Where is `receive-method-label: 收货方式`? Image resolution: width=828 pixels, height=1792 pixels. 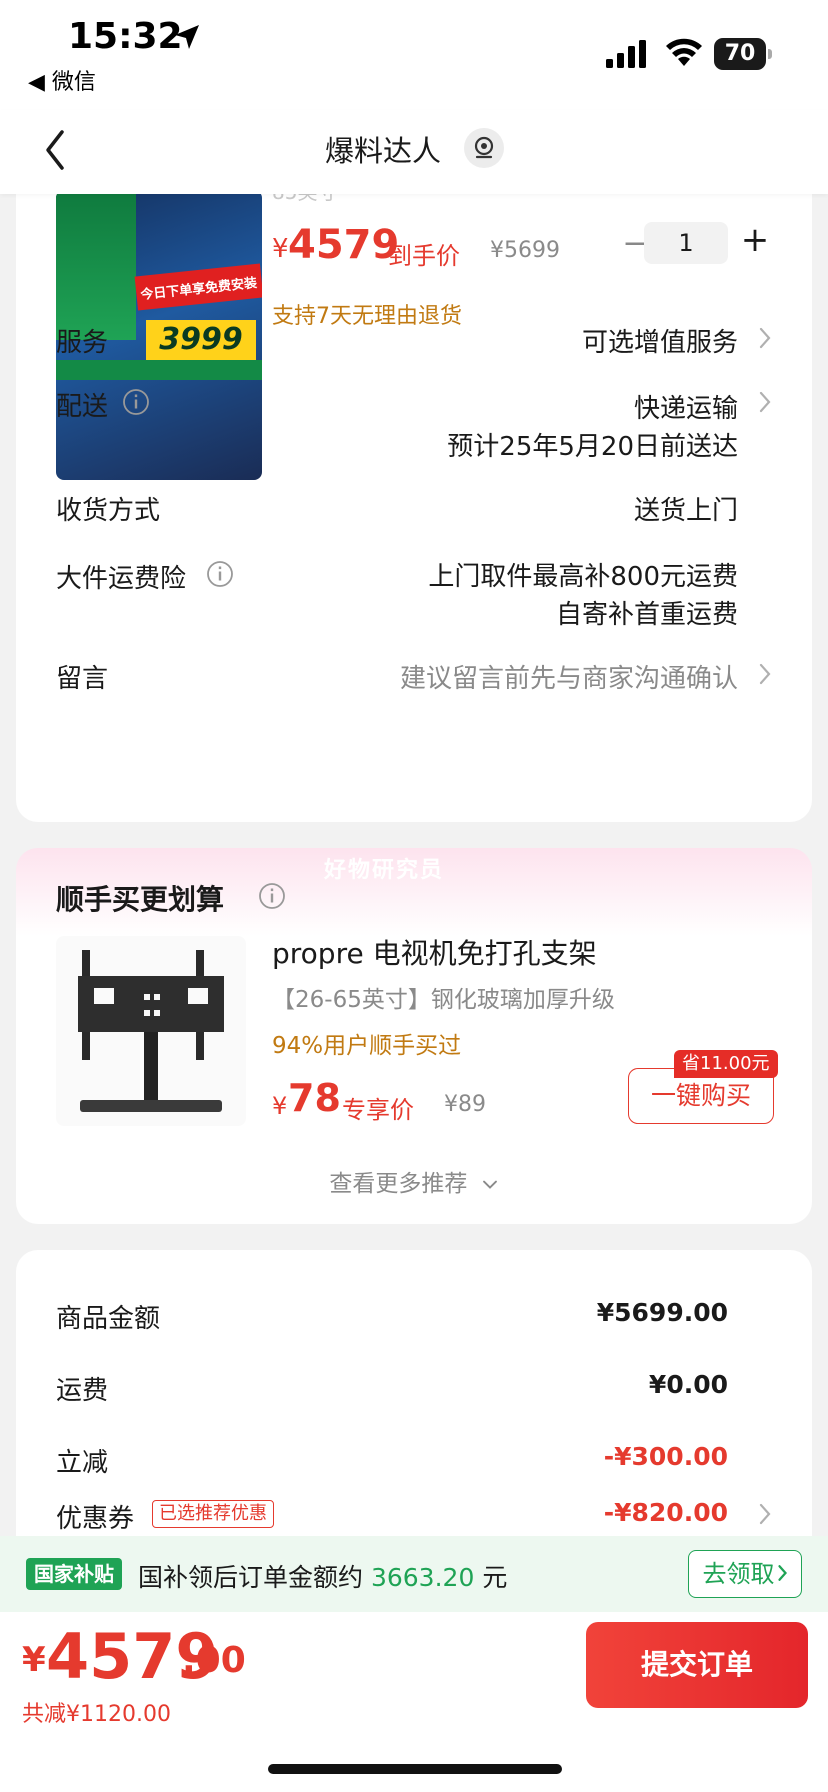 receive-method-label: 收货方式 is located at coordinates (108, 511).